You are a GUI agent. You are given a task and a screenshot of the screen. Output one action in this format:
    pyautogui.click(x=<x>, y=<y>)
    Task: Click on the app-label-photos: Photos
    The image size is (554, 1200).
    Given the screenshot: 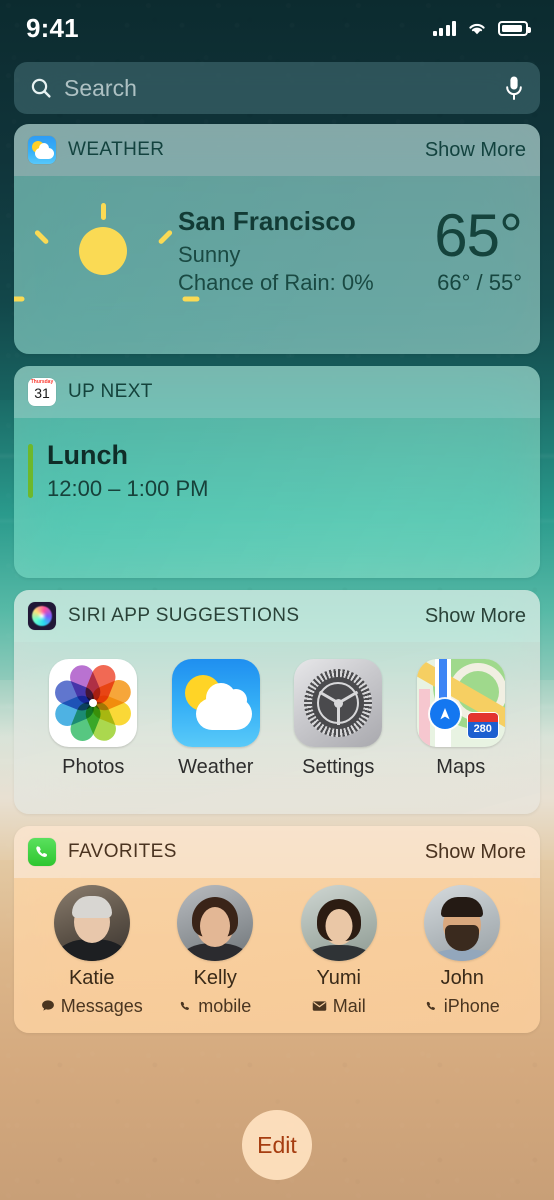 What is the action you would take?
    pyautogui.click(x=93, y=767)
    